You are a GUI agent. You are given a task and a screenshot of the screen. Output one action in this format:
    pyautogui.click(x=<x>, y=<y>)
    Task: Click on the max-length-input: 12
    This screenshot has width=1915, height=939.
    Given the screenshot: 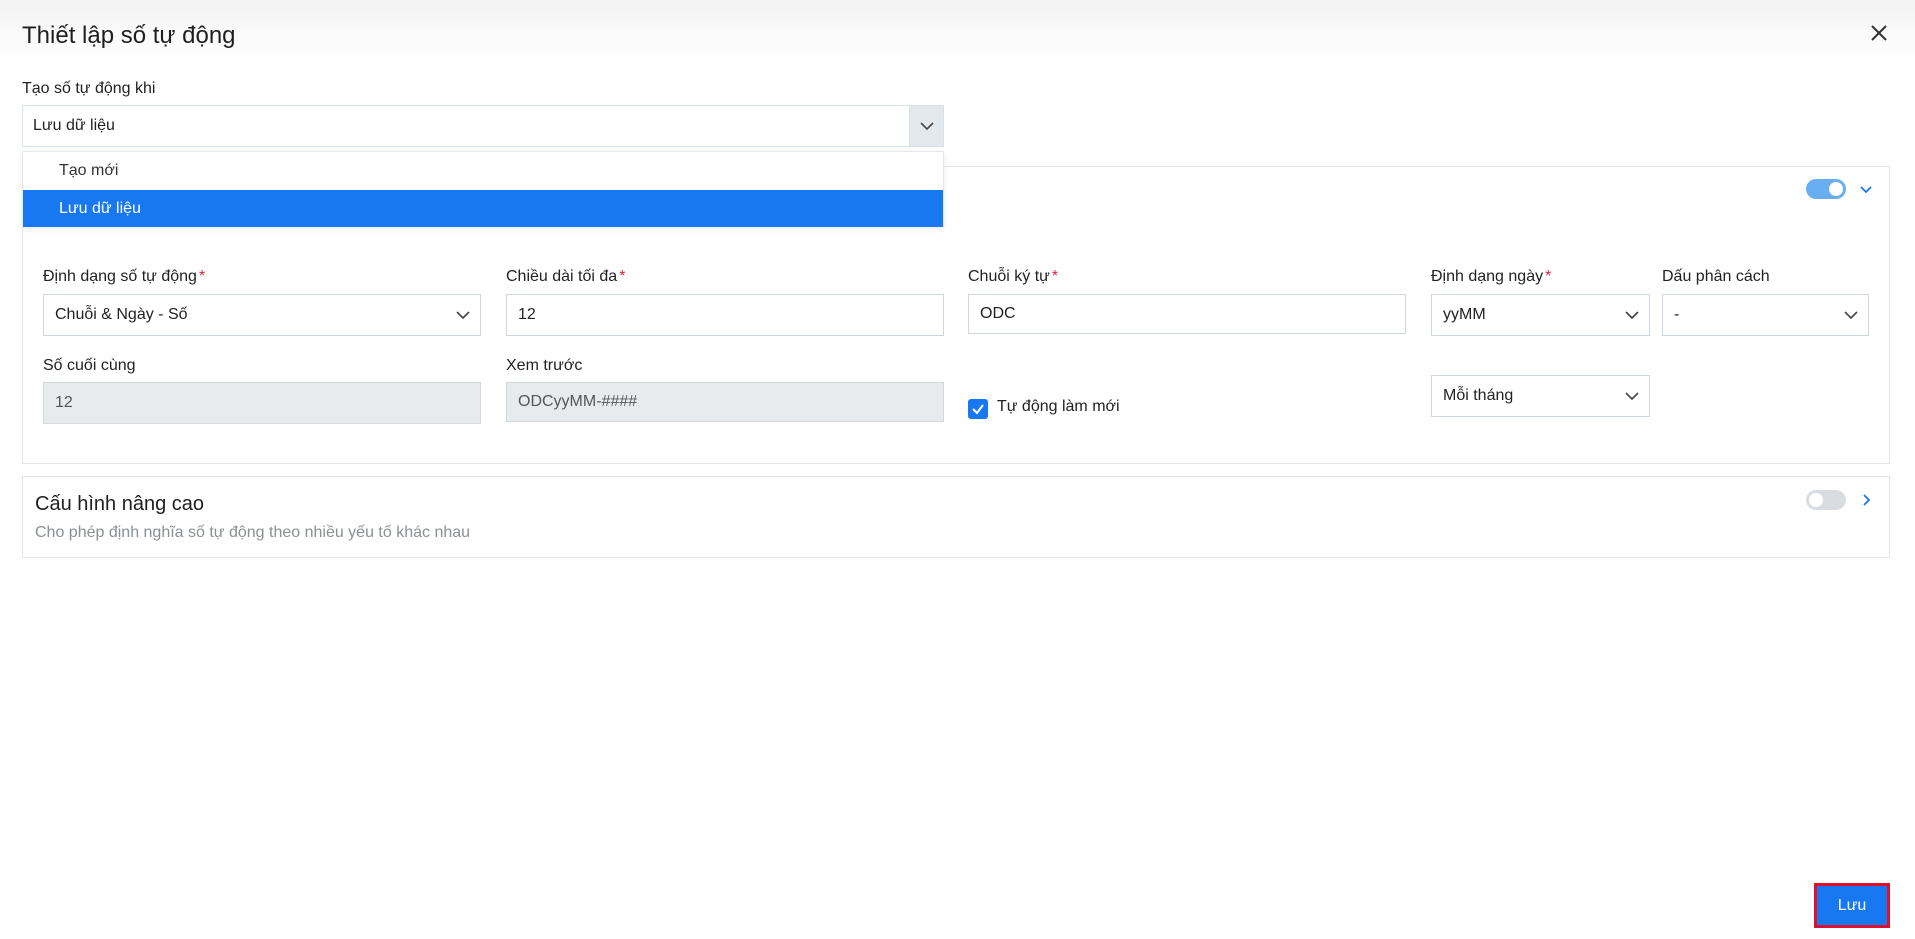 What is the action you would take?
    pyautogui.click(x=725, y=315)
    